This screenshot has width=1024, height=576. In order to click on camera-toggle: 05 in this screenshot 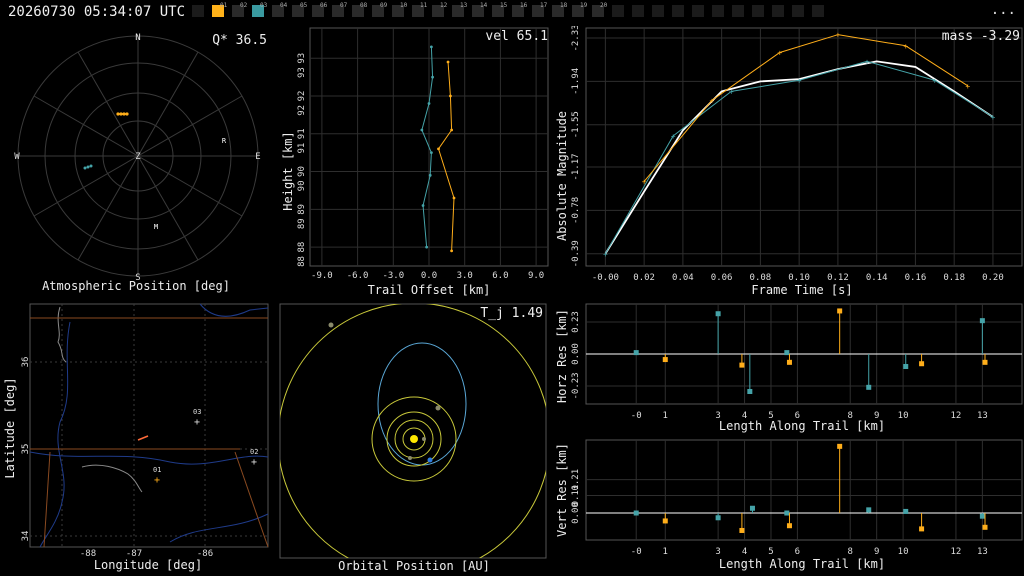, I will do `click(300, 9)`.